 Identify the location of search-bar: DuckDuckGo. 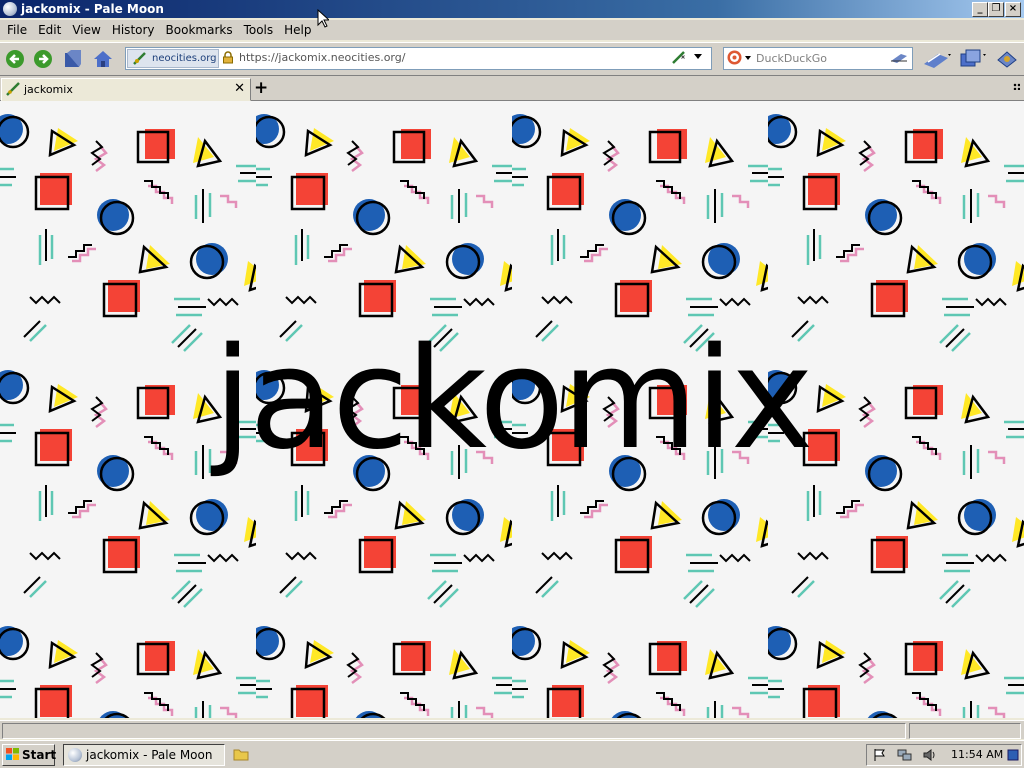
(818, 58).